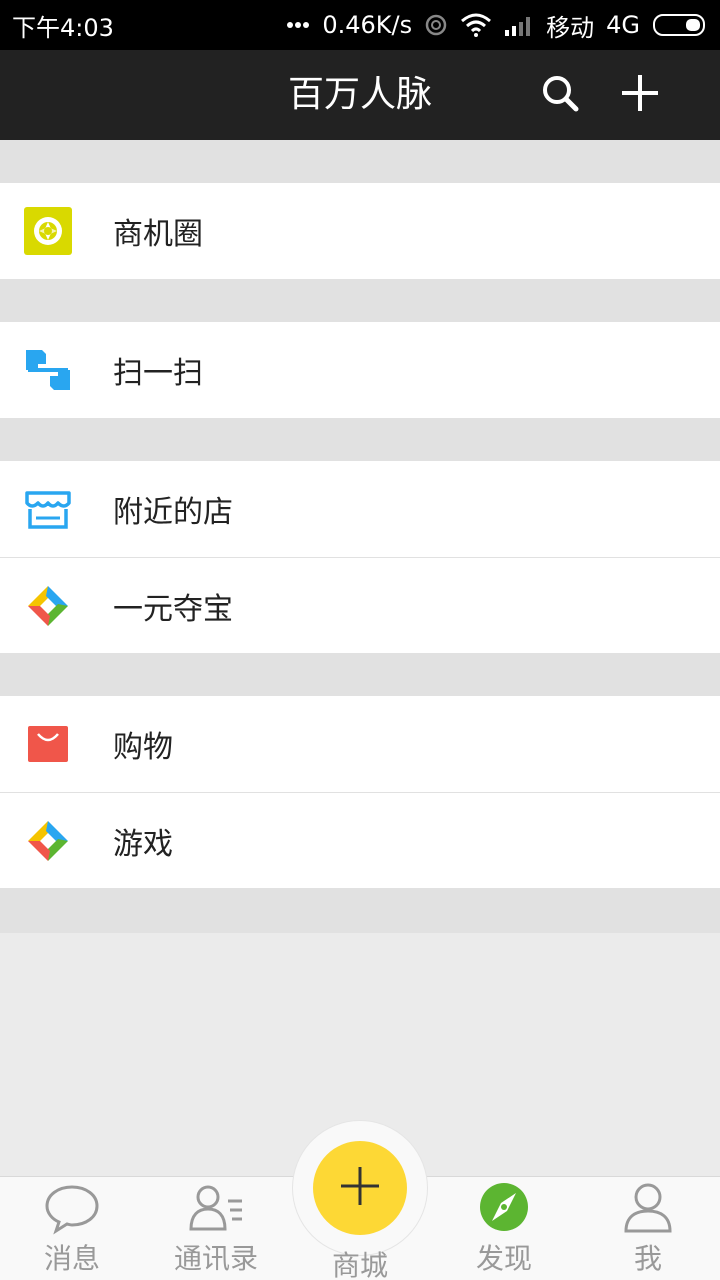 This screenshot has width=720, height=1280. Describe the element at coordinates (158, 234) in the screenshot. I see `menu-item-label: 商机圈` at that location.